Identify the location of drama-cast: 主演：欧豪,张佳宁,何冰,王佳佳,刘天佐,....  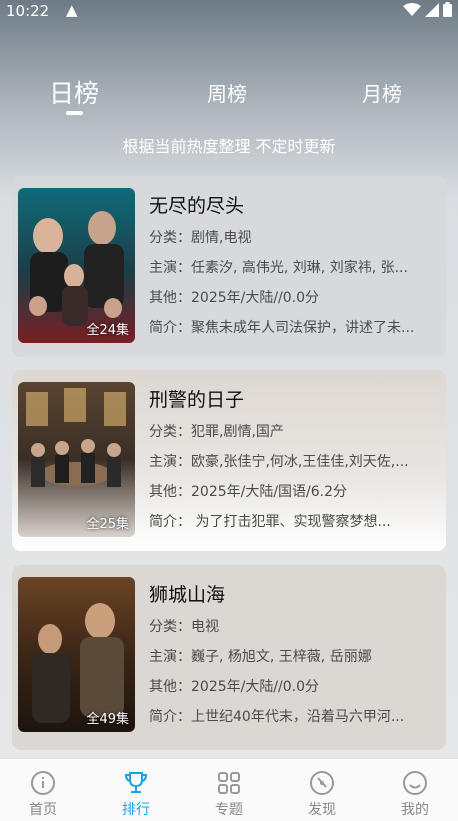
(279, 462).